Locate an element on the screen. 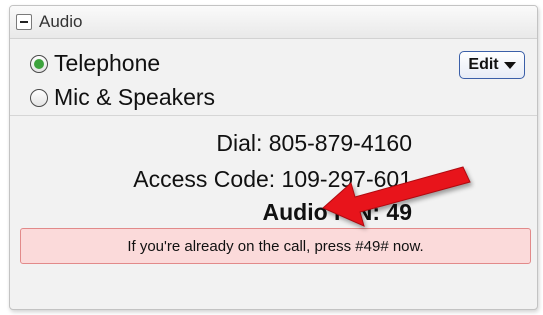 The width and height of the screenshot is (543, 315). mic-speakers-radio is located at coordinates (39, 97).